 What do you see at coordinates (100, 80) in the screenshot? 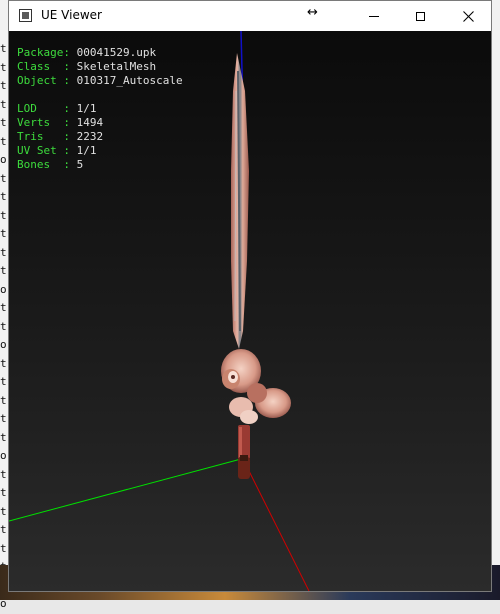
I see `info-object: Object : 010317_Autoscale` at bounding box center [100, 80].